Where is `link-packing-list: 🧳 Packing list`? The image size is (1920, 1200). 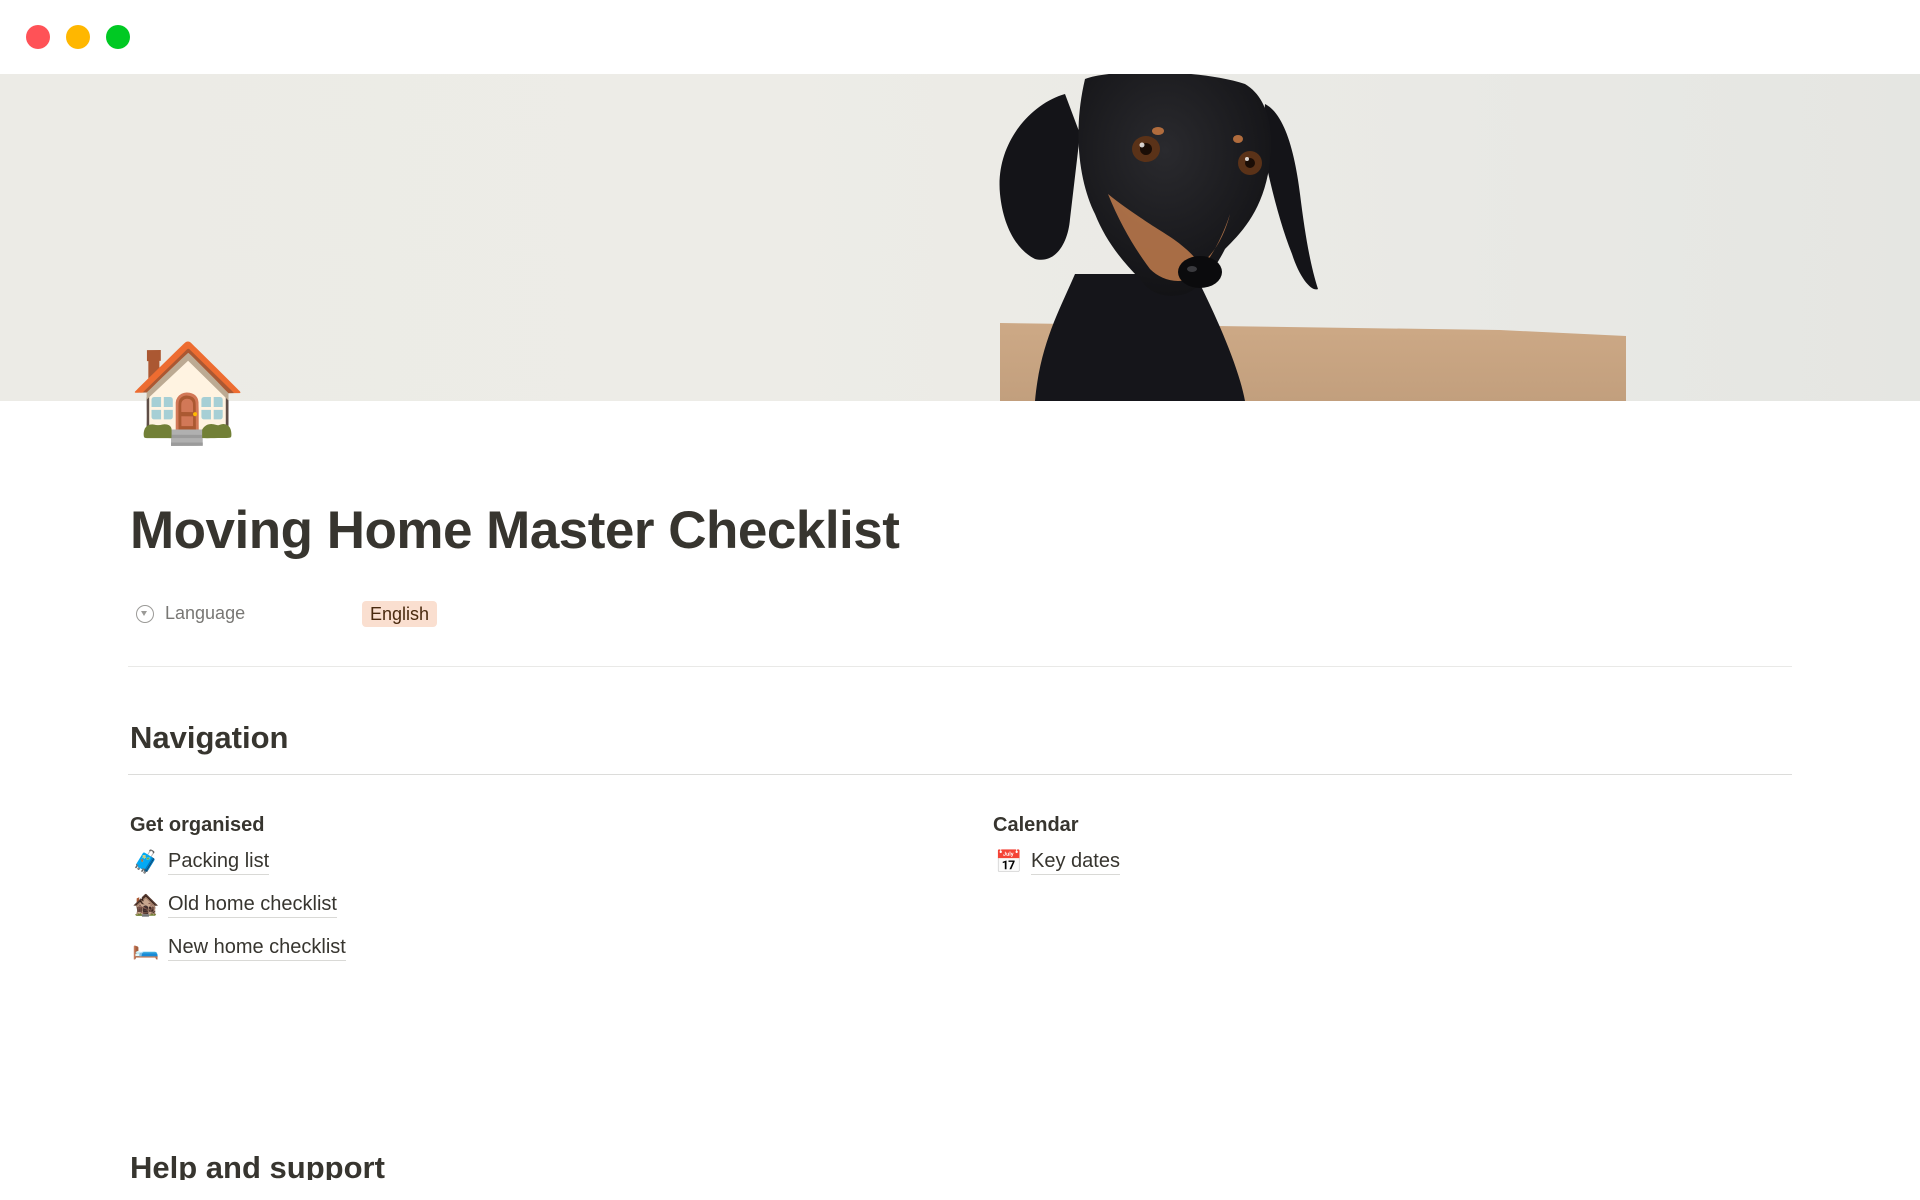 link-packing-list: 🧳 Packing list is located at coordinates (520, 861).